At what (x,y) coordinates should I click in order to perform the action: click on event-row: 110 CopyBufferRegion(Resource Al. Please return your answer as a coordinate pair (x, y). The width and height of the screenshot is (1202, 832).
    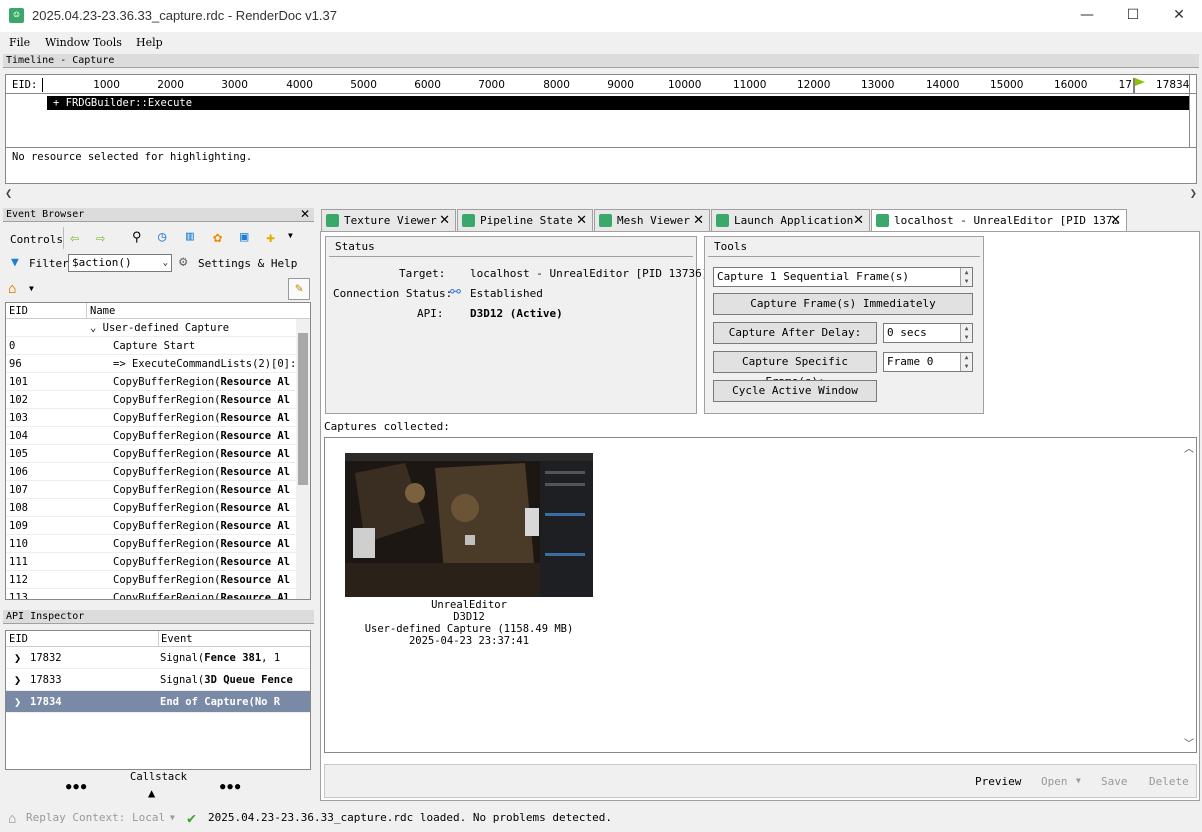
    Looking at the image, I should click on (158, 544).